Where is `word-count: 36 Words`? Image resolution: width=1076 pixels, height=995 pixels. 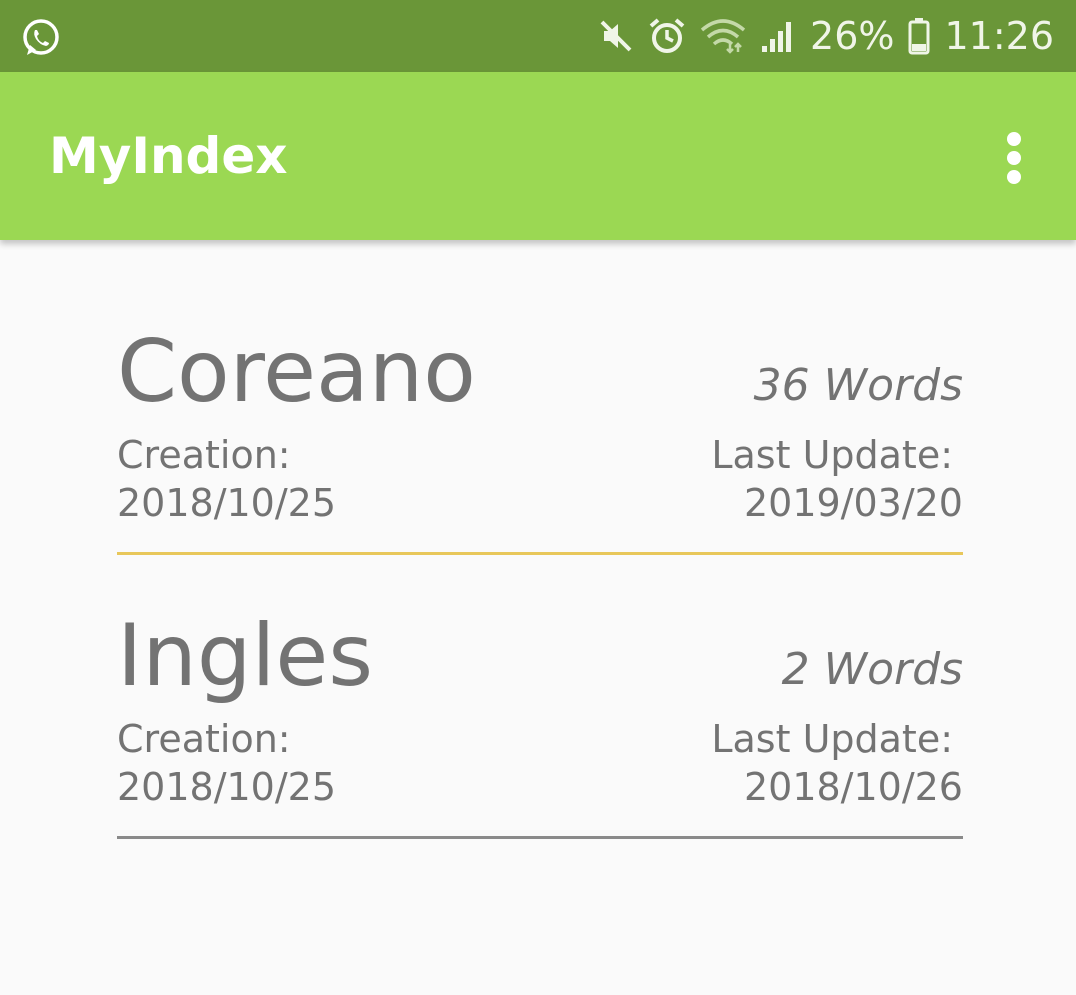 word-count: 36 Words is located at coordinates (858, 385).